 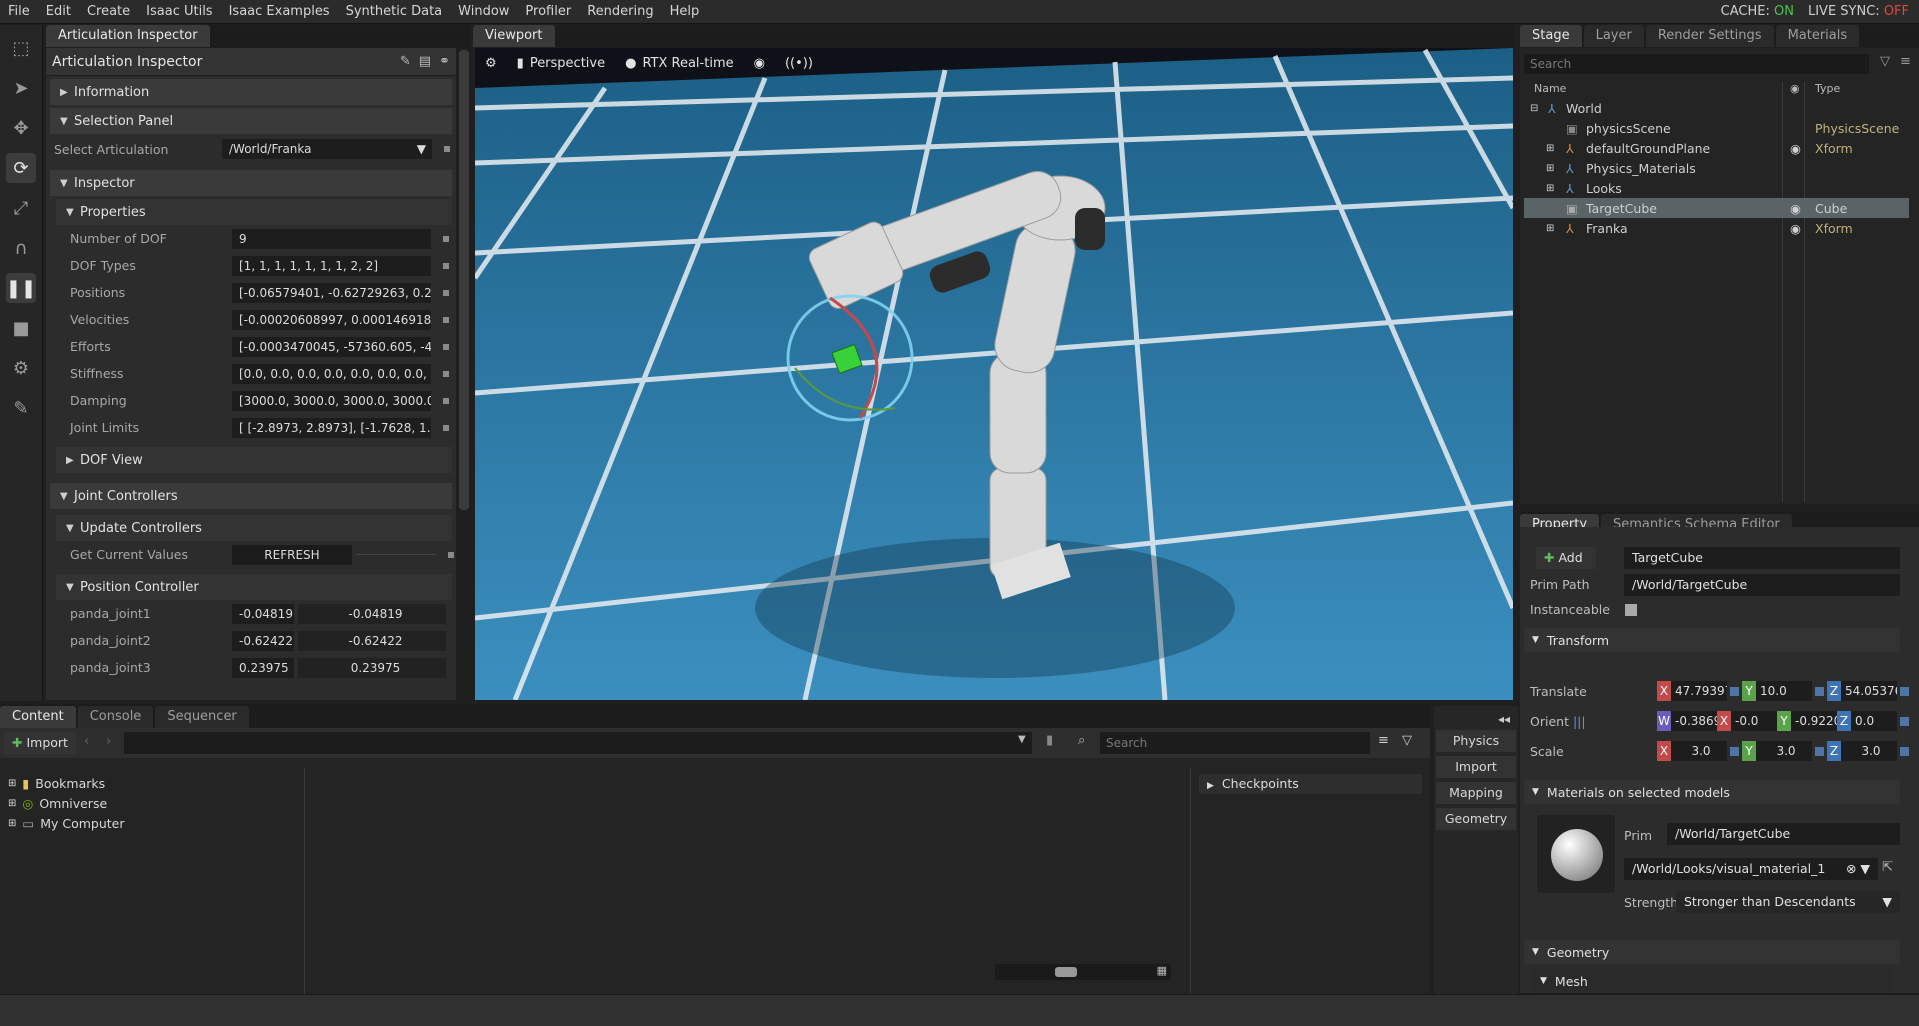 What do you see at coordinates (115, 717) in the screenshot?
I see `tab-console: Console` at bounding box center [115, 717].